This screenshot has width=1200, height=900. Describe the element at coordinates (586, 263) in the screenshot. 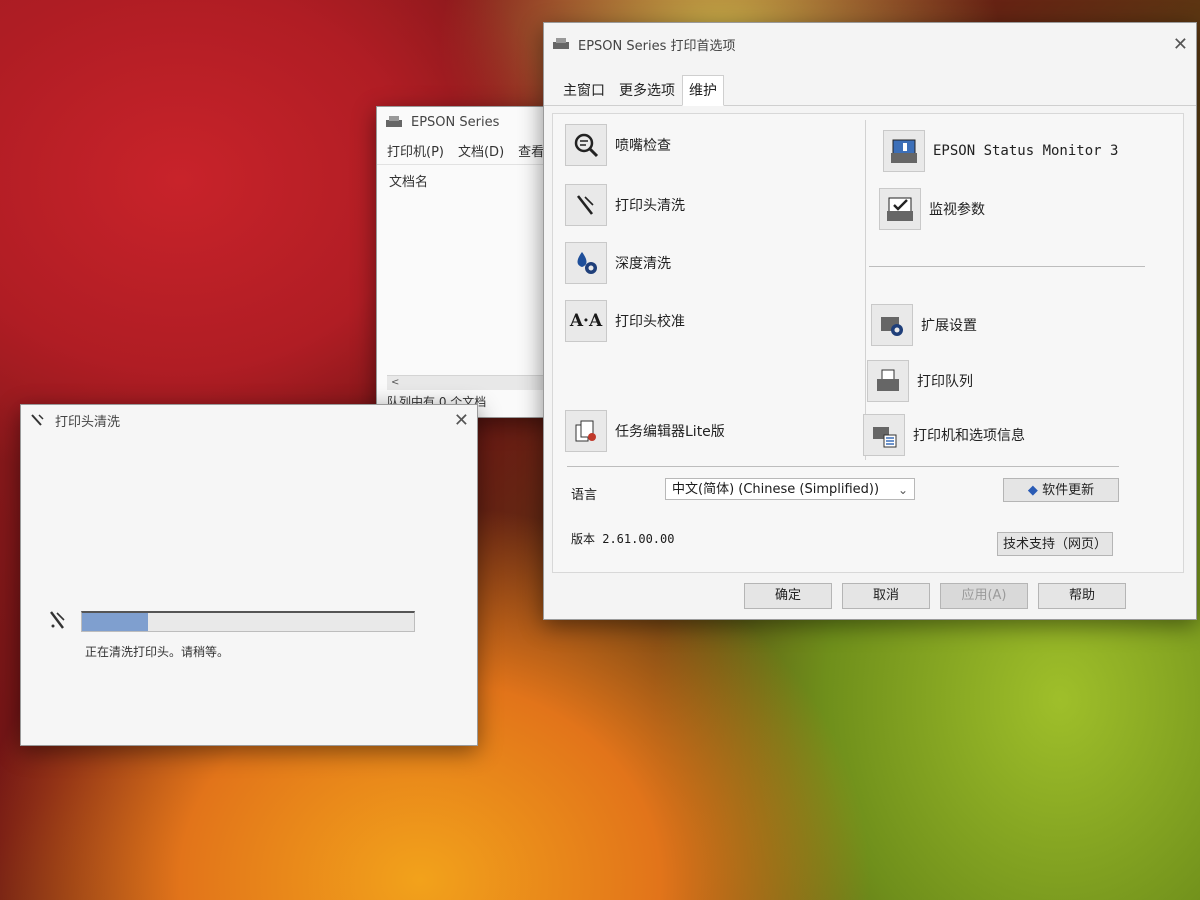

I see `power-cleaning-icon` at that location.